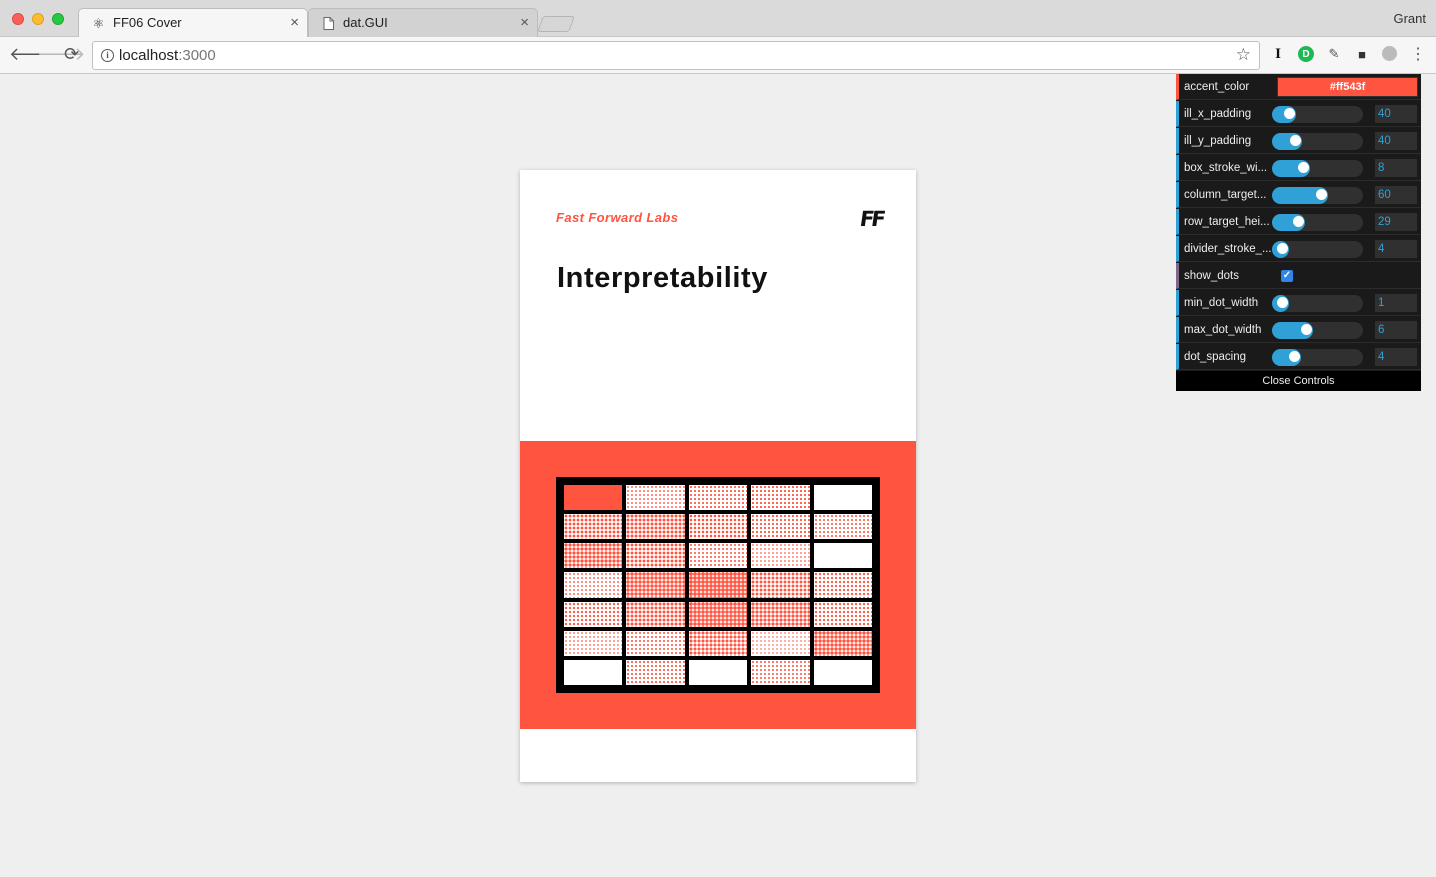 This screenshot has height=877, width=1436. I want to click on gui-control-min-dot-width: min_dot_width 1, so click(1298, 303).